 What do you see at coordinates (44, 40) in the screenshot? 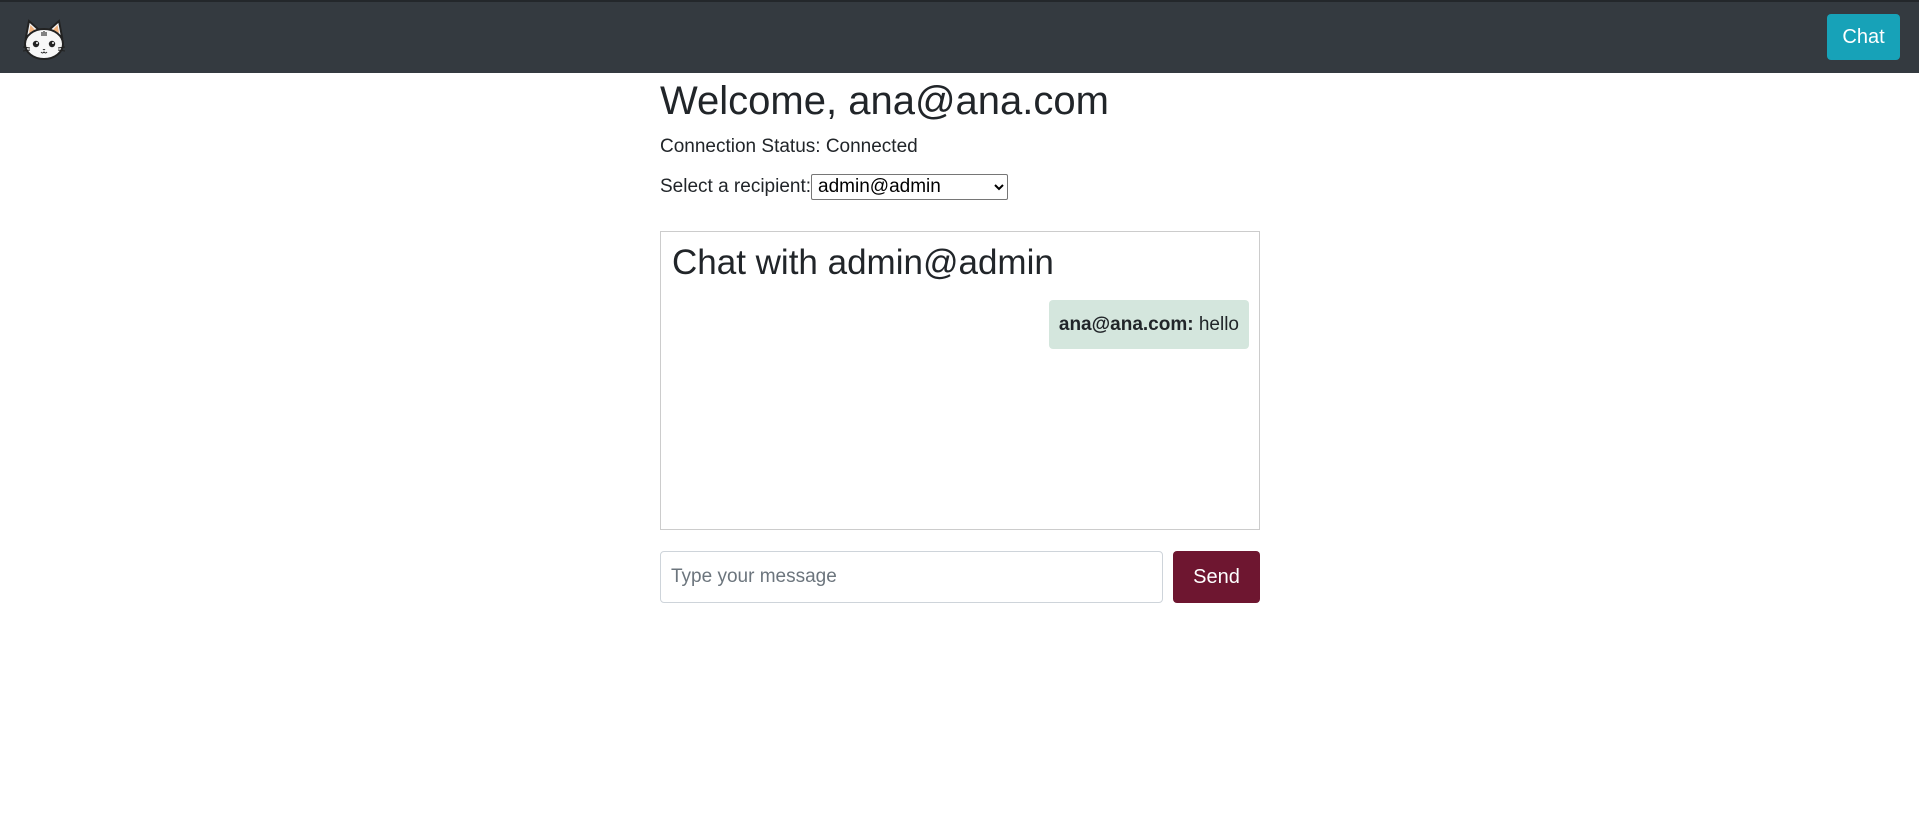
I see `cat-logo-icon` at bounding box center [44, 40].